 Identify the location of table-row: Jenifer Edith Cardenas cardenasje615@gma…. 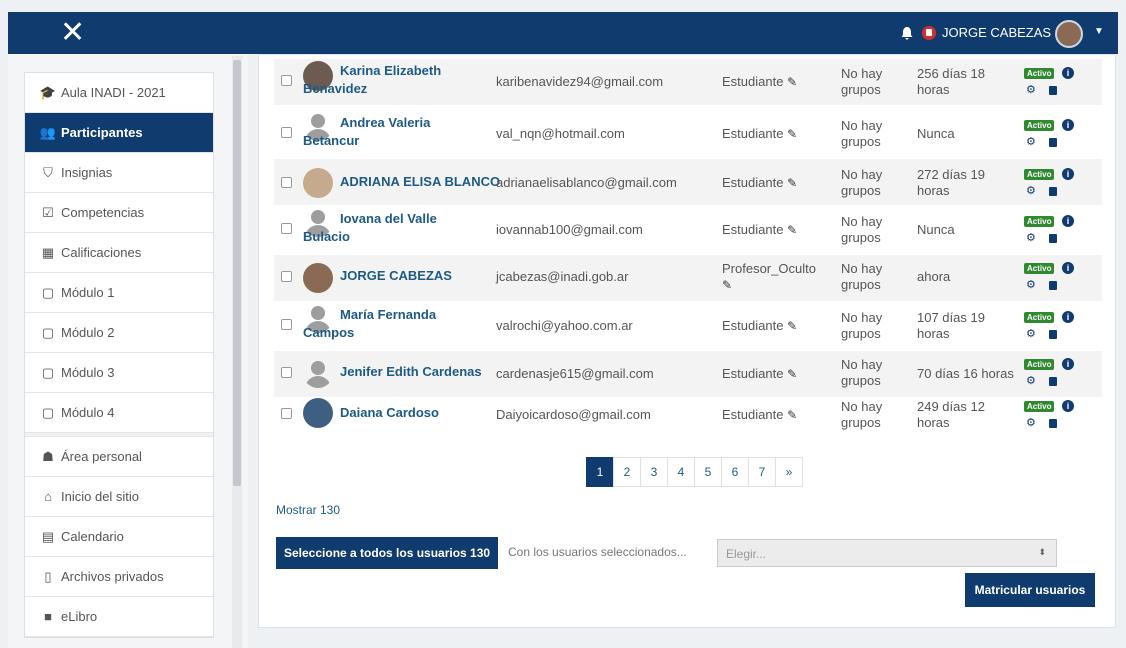
(688, 374).